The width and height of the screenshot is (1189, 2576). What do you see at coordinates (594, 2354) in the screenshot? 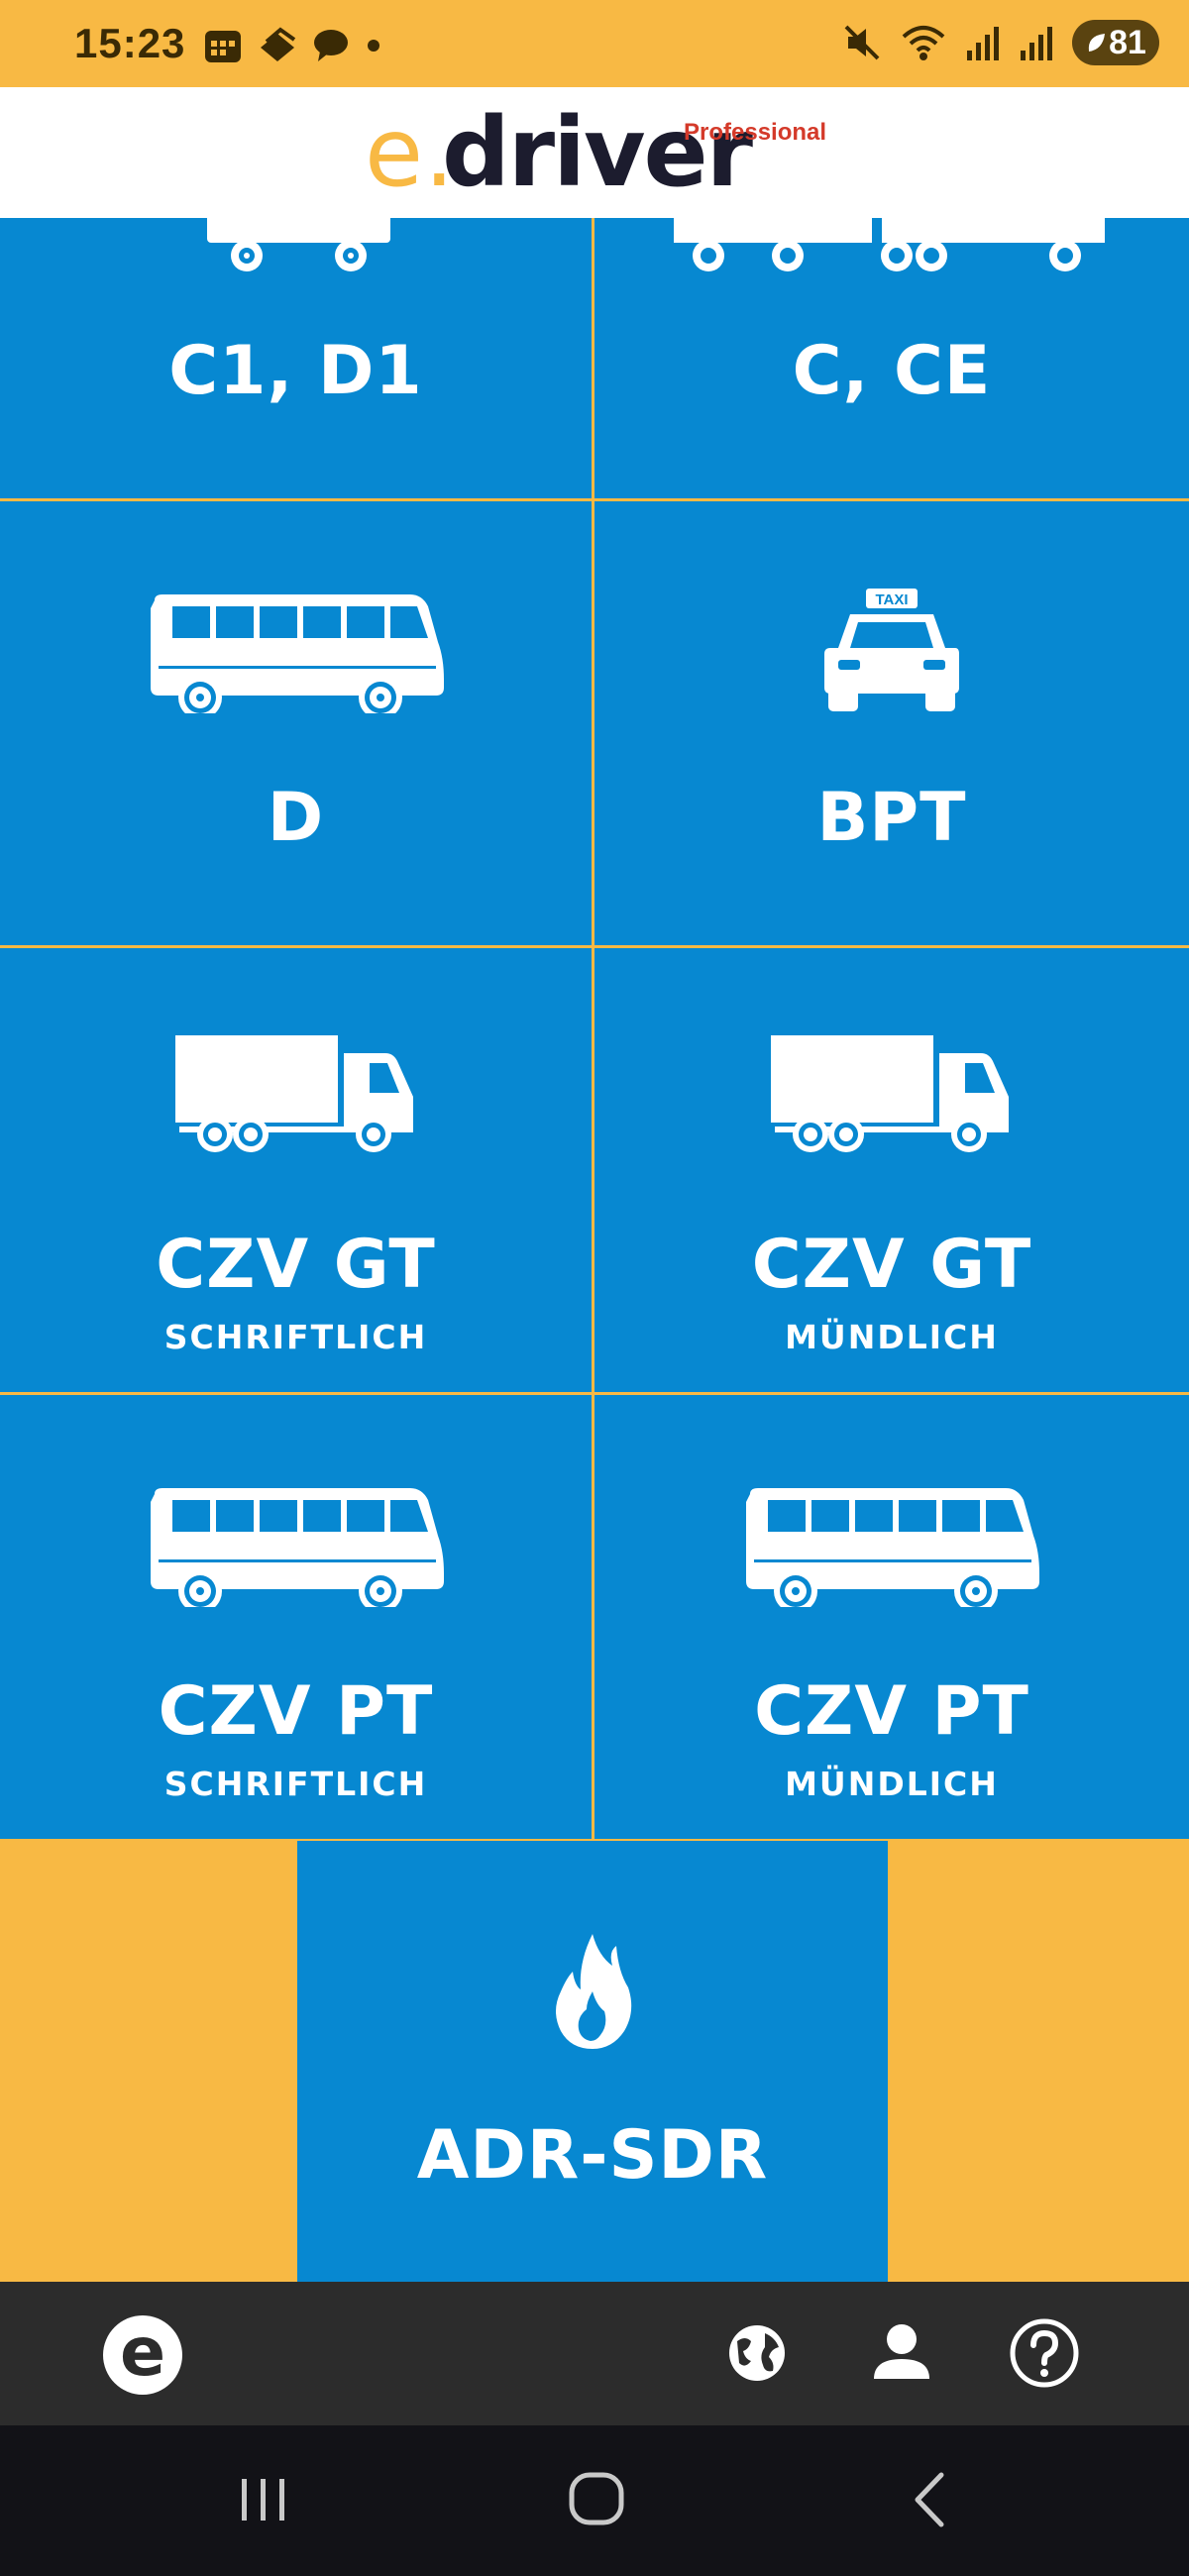
I see `bottom-app-bar: e` at bounding box center [594, 2354].